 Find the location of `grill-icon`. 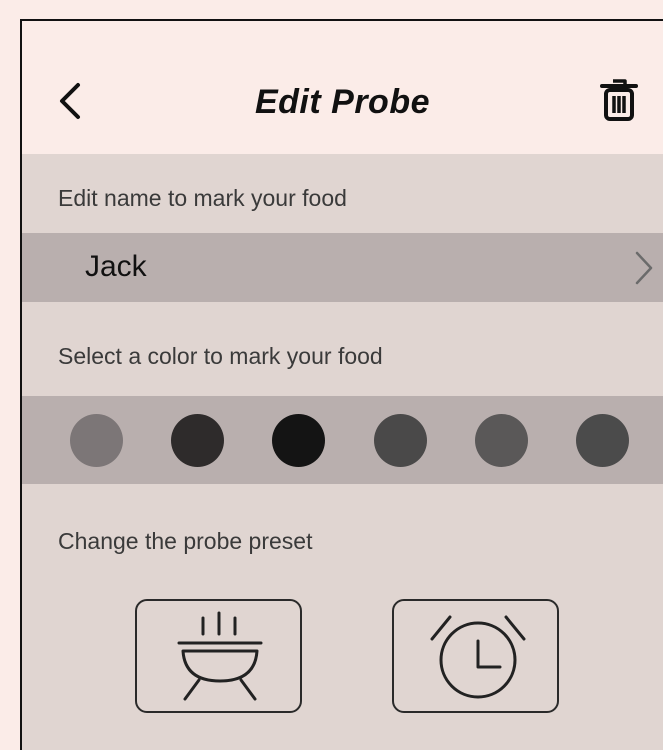

grill-icon is located at coordinates (220, 656).